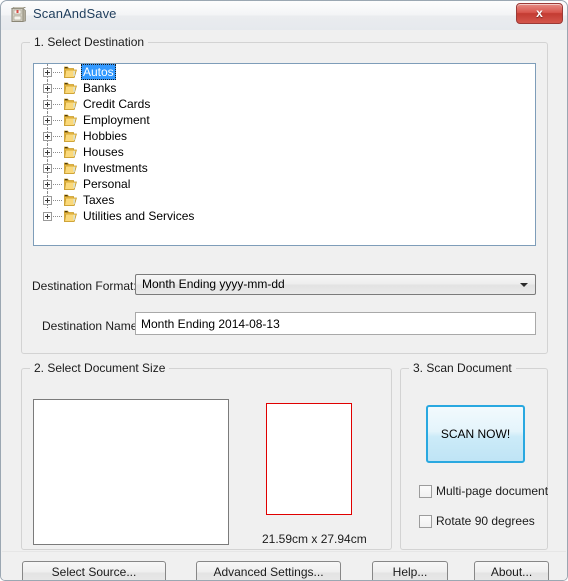 The height and width of the screenshot is (581, 568). I want to click on tree-item-label: Hobbies, so click(105, 136).